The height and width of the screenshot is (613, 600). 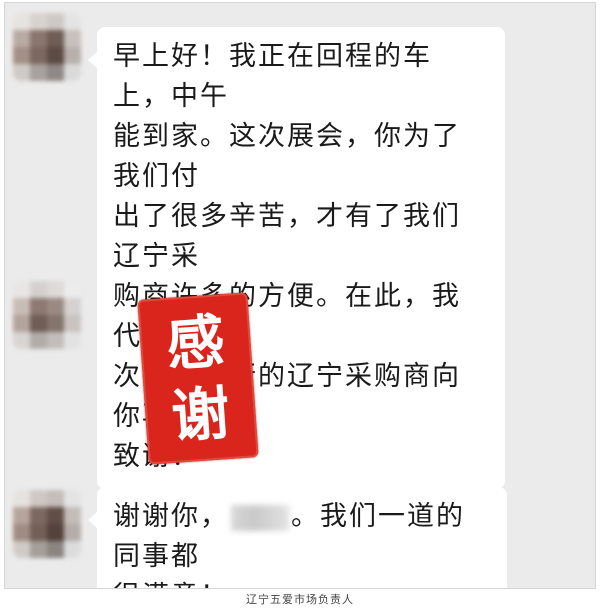 What do you see at coordinates (260, 517) in the screenshot?
I see `redacted-name` at bounding box center [260, 517].